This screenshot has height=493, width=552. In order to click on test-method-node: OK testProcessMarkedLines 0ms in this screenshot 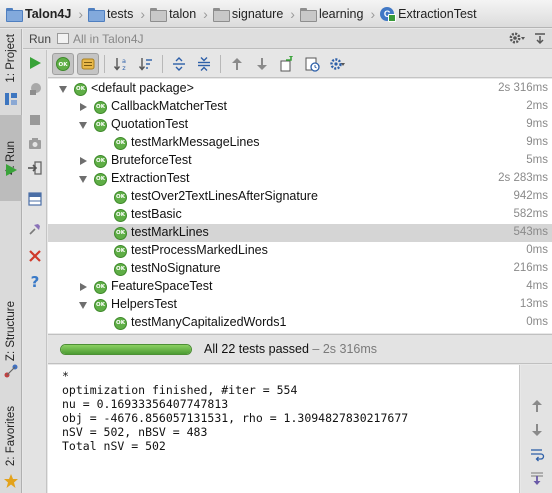, I will do `click(300, 251)`.